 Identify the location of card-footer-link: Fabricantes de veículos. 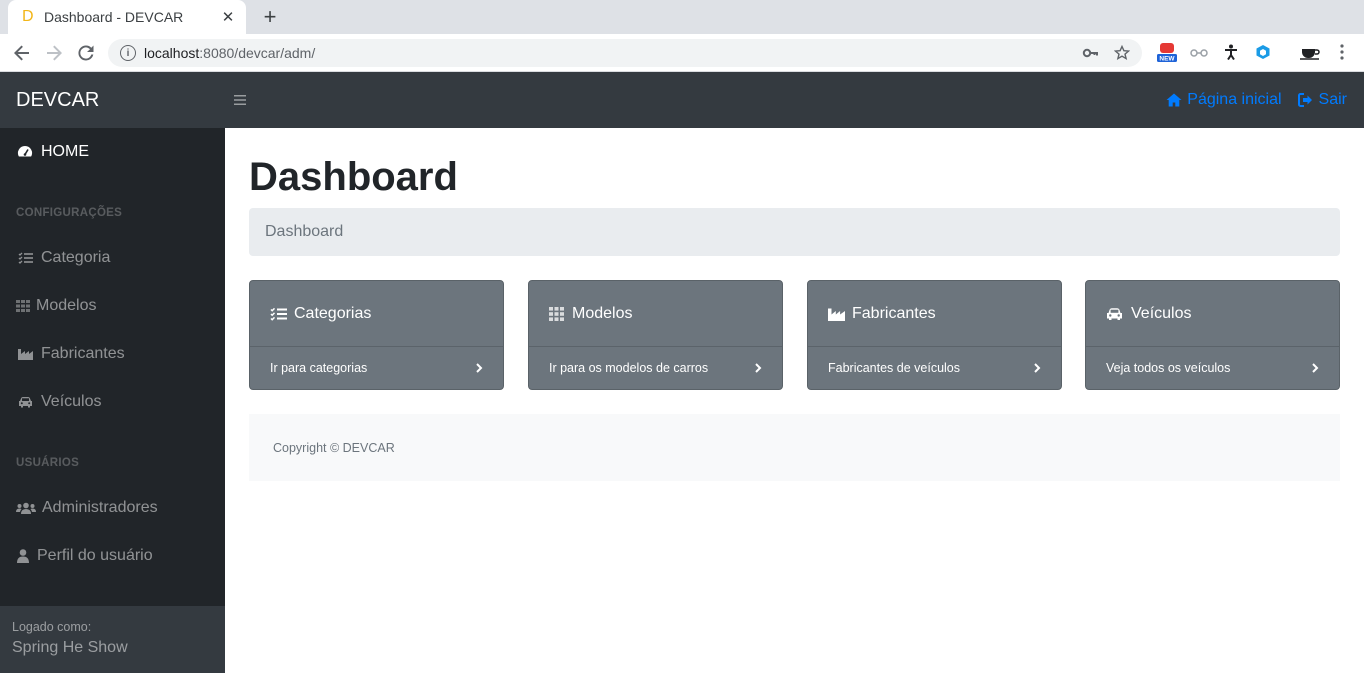
(934, 367).